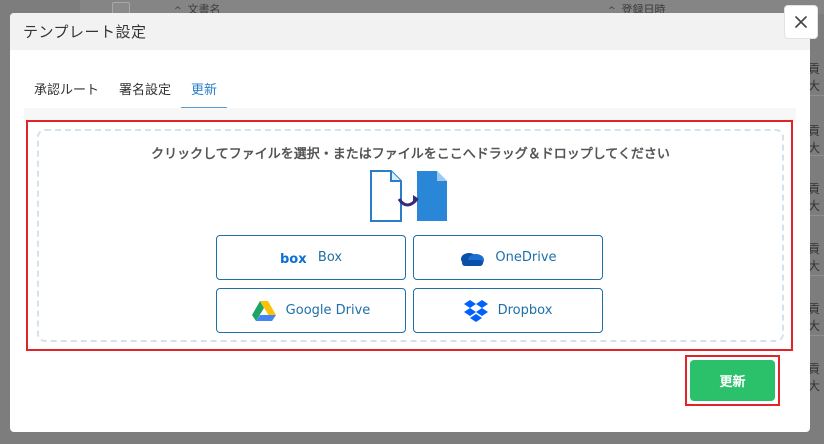  What do you see at coordinates (408, 196) in the screenshot?
I see `file-replace-icon` at bounding box center [408, 196].